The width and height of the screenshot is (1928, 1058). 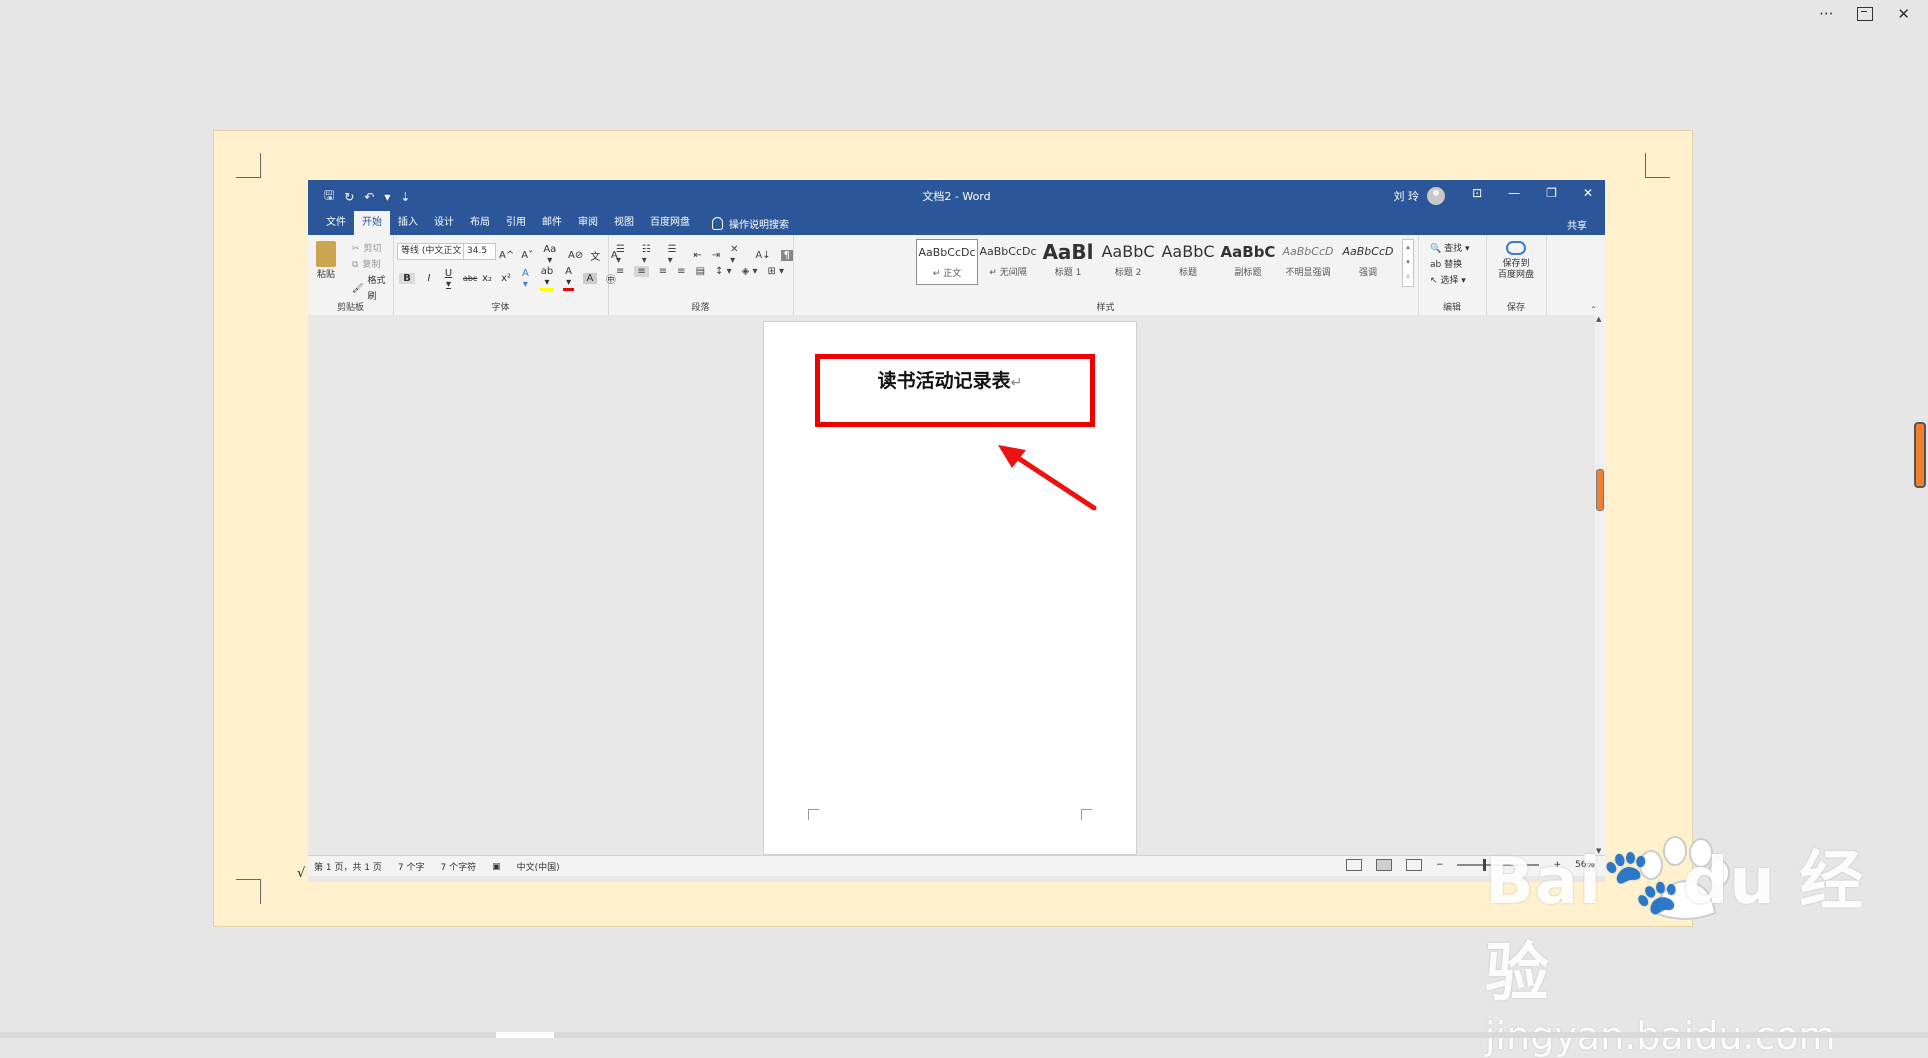 What do you see at coordinates (372, 249) in the screenshot?
I see `cut-button: ✂ 剪切` at bounding box center [372, 249].